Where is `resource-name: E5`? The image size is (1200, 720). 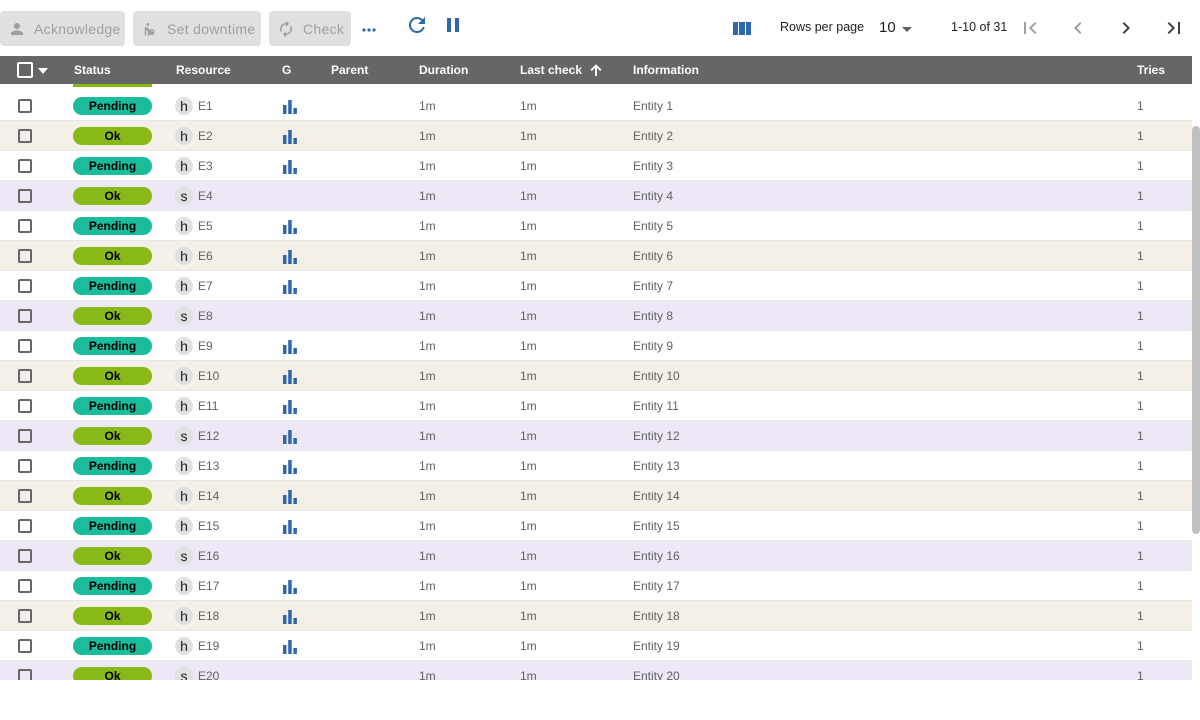
resource-name: E5 is located at coordinates (205, 226).